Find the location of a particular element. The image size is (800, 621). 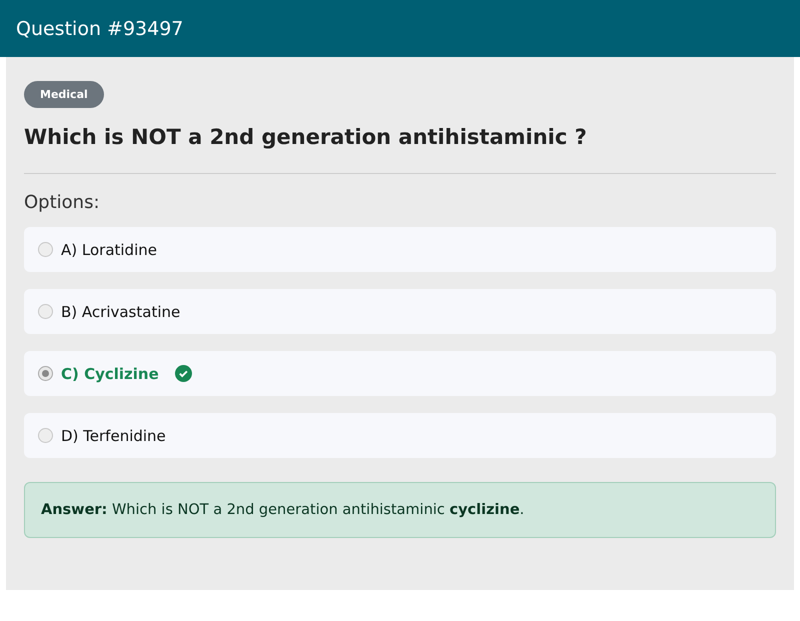

page-title: Question #93497 is located at coordinates (100, 29).